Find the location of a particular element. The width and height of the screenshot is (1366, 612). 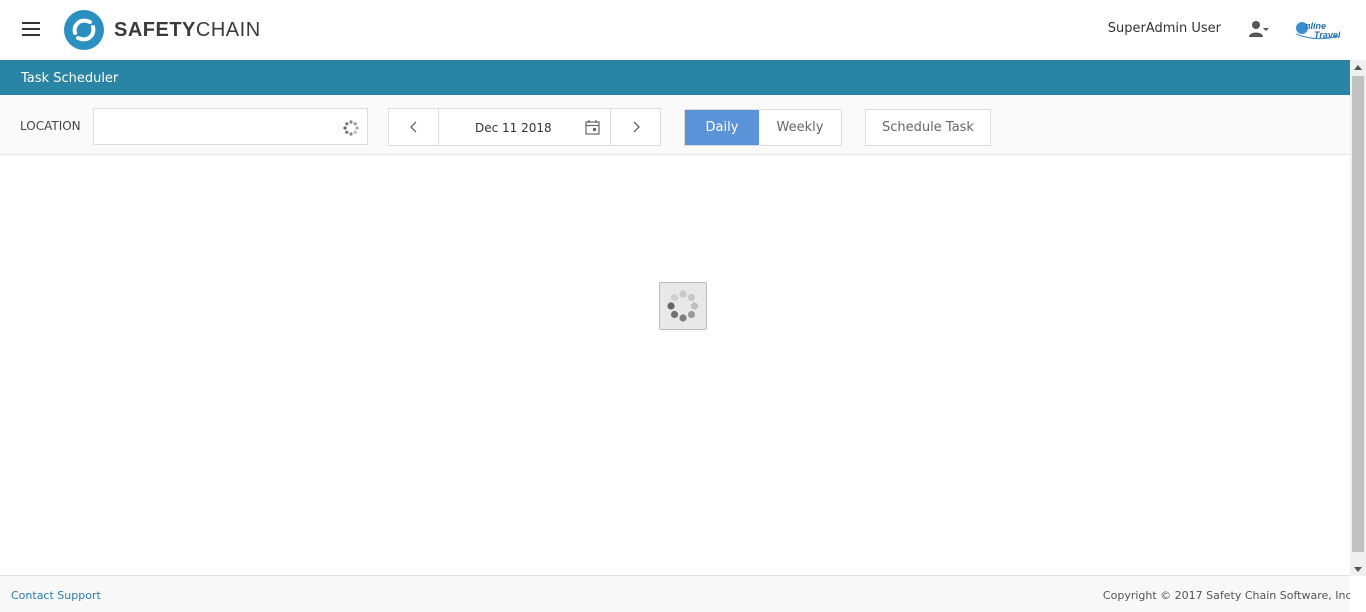

loading-indicator is located at coordinates (683, 306).